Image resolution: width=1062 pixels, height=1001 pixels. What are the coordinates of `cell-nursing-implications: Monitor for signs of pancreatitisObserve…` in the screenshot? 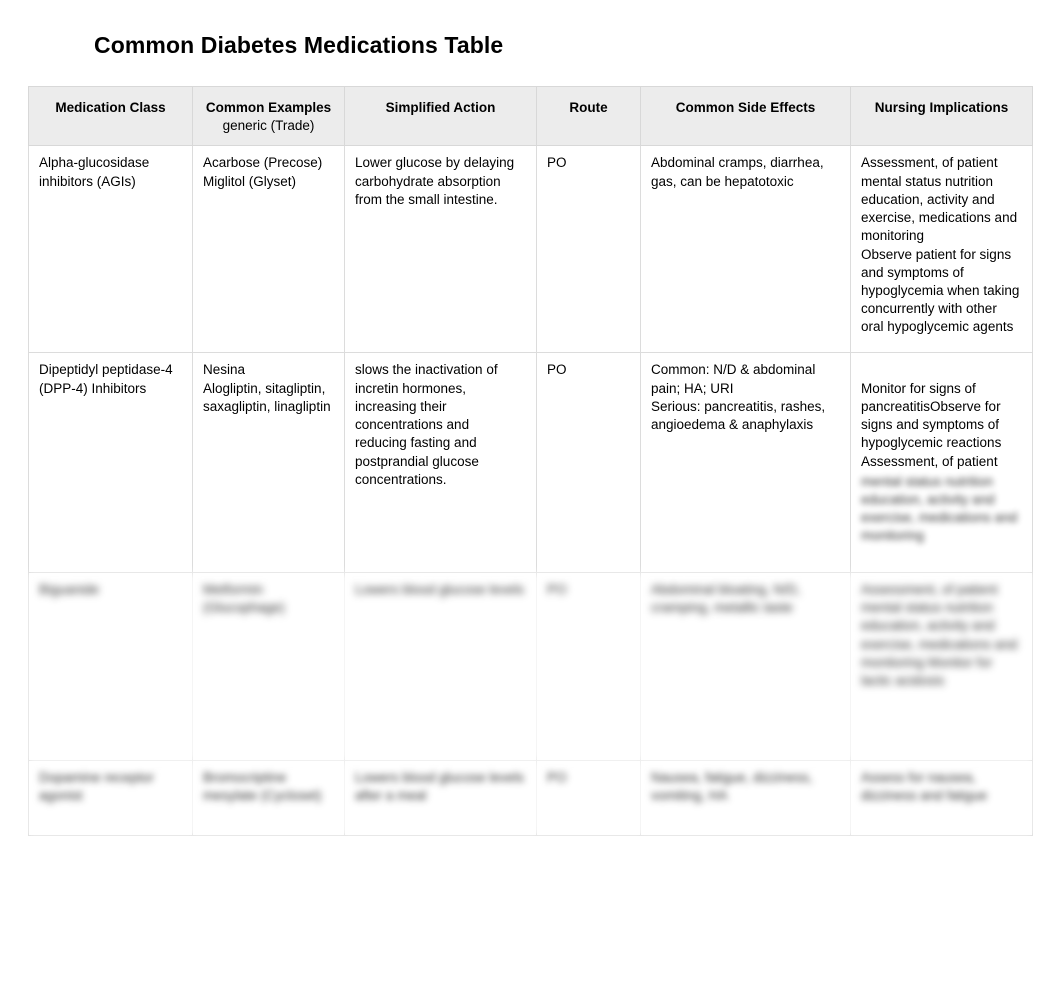 It's located at (941, 462).